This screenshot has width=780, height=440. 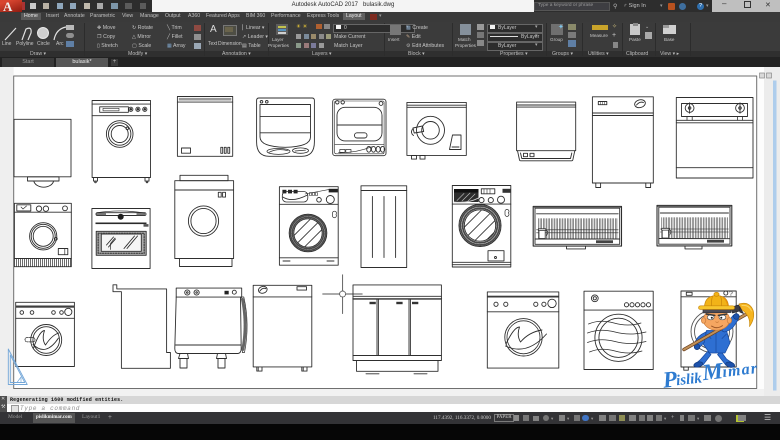 I want to click on svg-text: islik, so click(x=689, y=379).